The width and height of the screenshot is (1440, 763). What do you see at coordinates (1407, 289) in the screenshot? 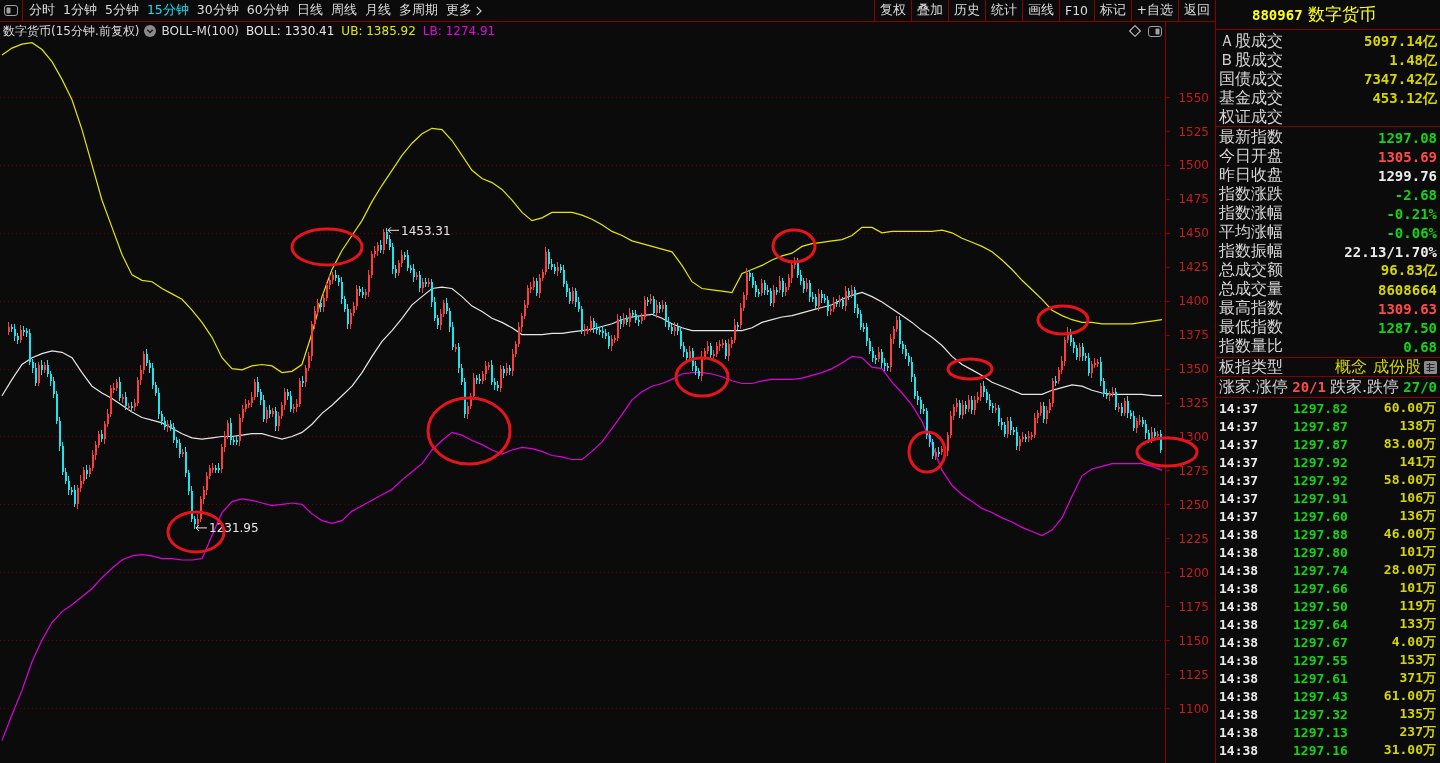
I see `stat-value: 8608664` at bounding box center [1407, 289].